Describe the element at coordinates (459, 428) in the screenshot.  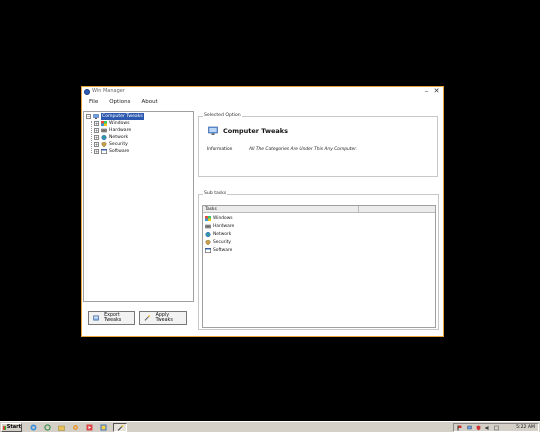
I see `flag-tray-icon` at that location.